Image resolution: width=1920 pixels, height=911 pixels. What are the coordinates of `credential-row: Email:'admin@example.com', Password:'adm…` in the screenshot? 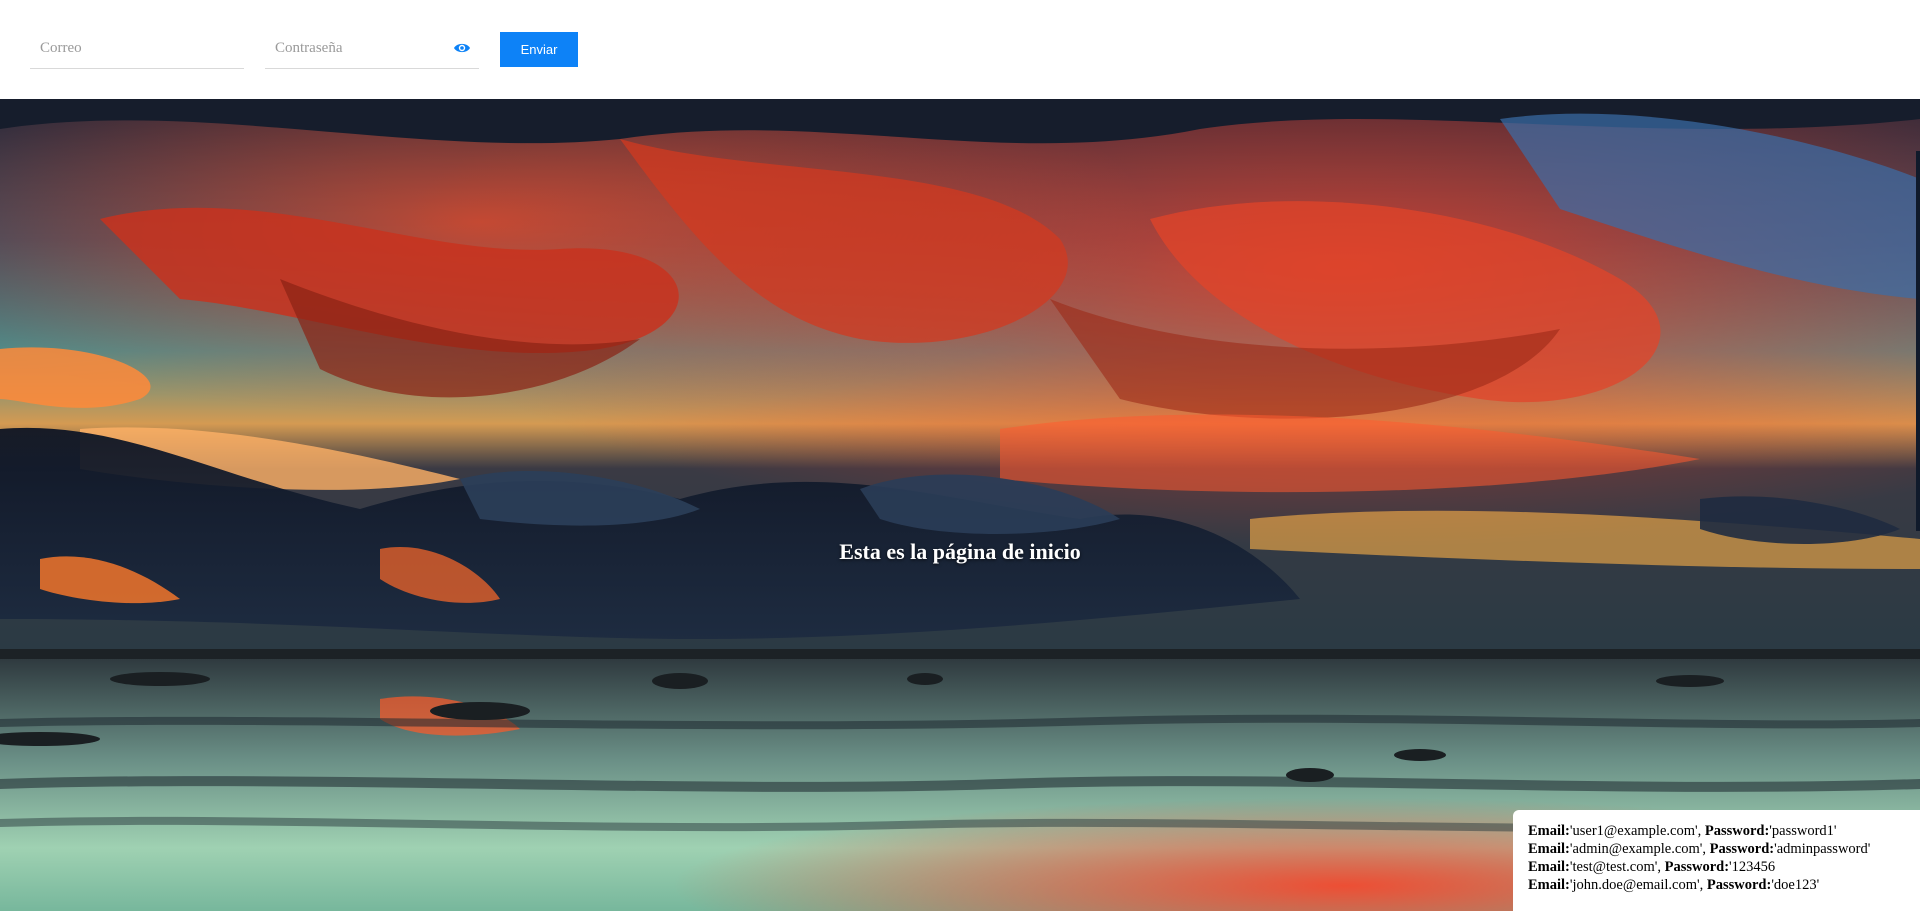 It's located at (1724, 849).